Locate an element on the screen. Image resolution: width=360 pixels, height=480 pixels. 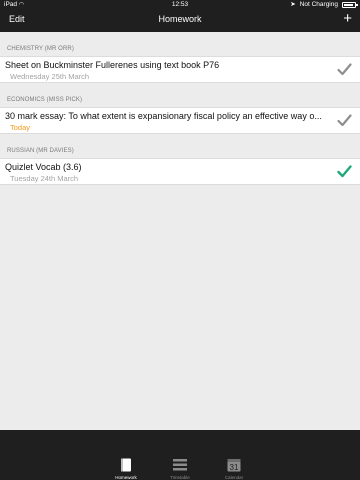
add-button: + is located at coordinates (347, 19).